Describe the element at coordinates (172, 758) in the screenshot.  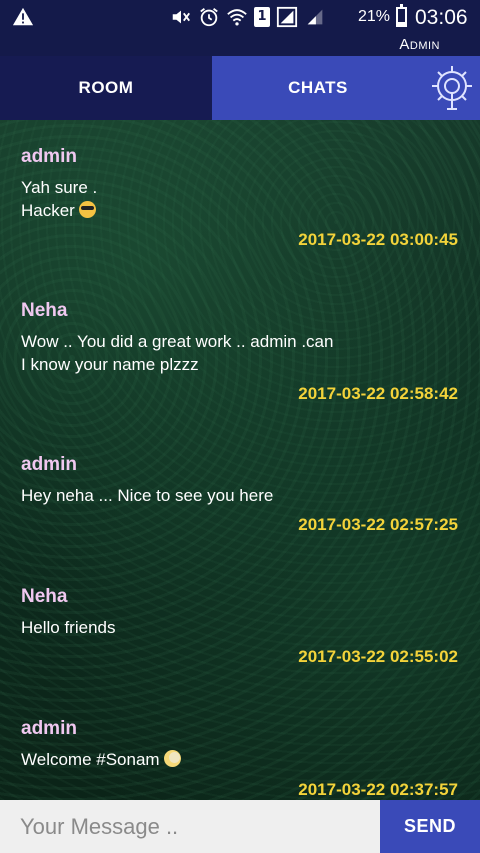
I see `moon-emoji-icon` at that location.